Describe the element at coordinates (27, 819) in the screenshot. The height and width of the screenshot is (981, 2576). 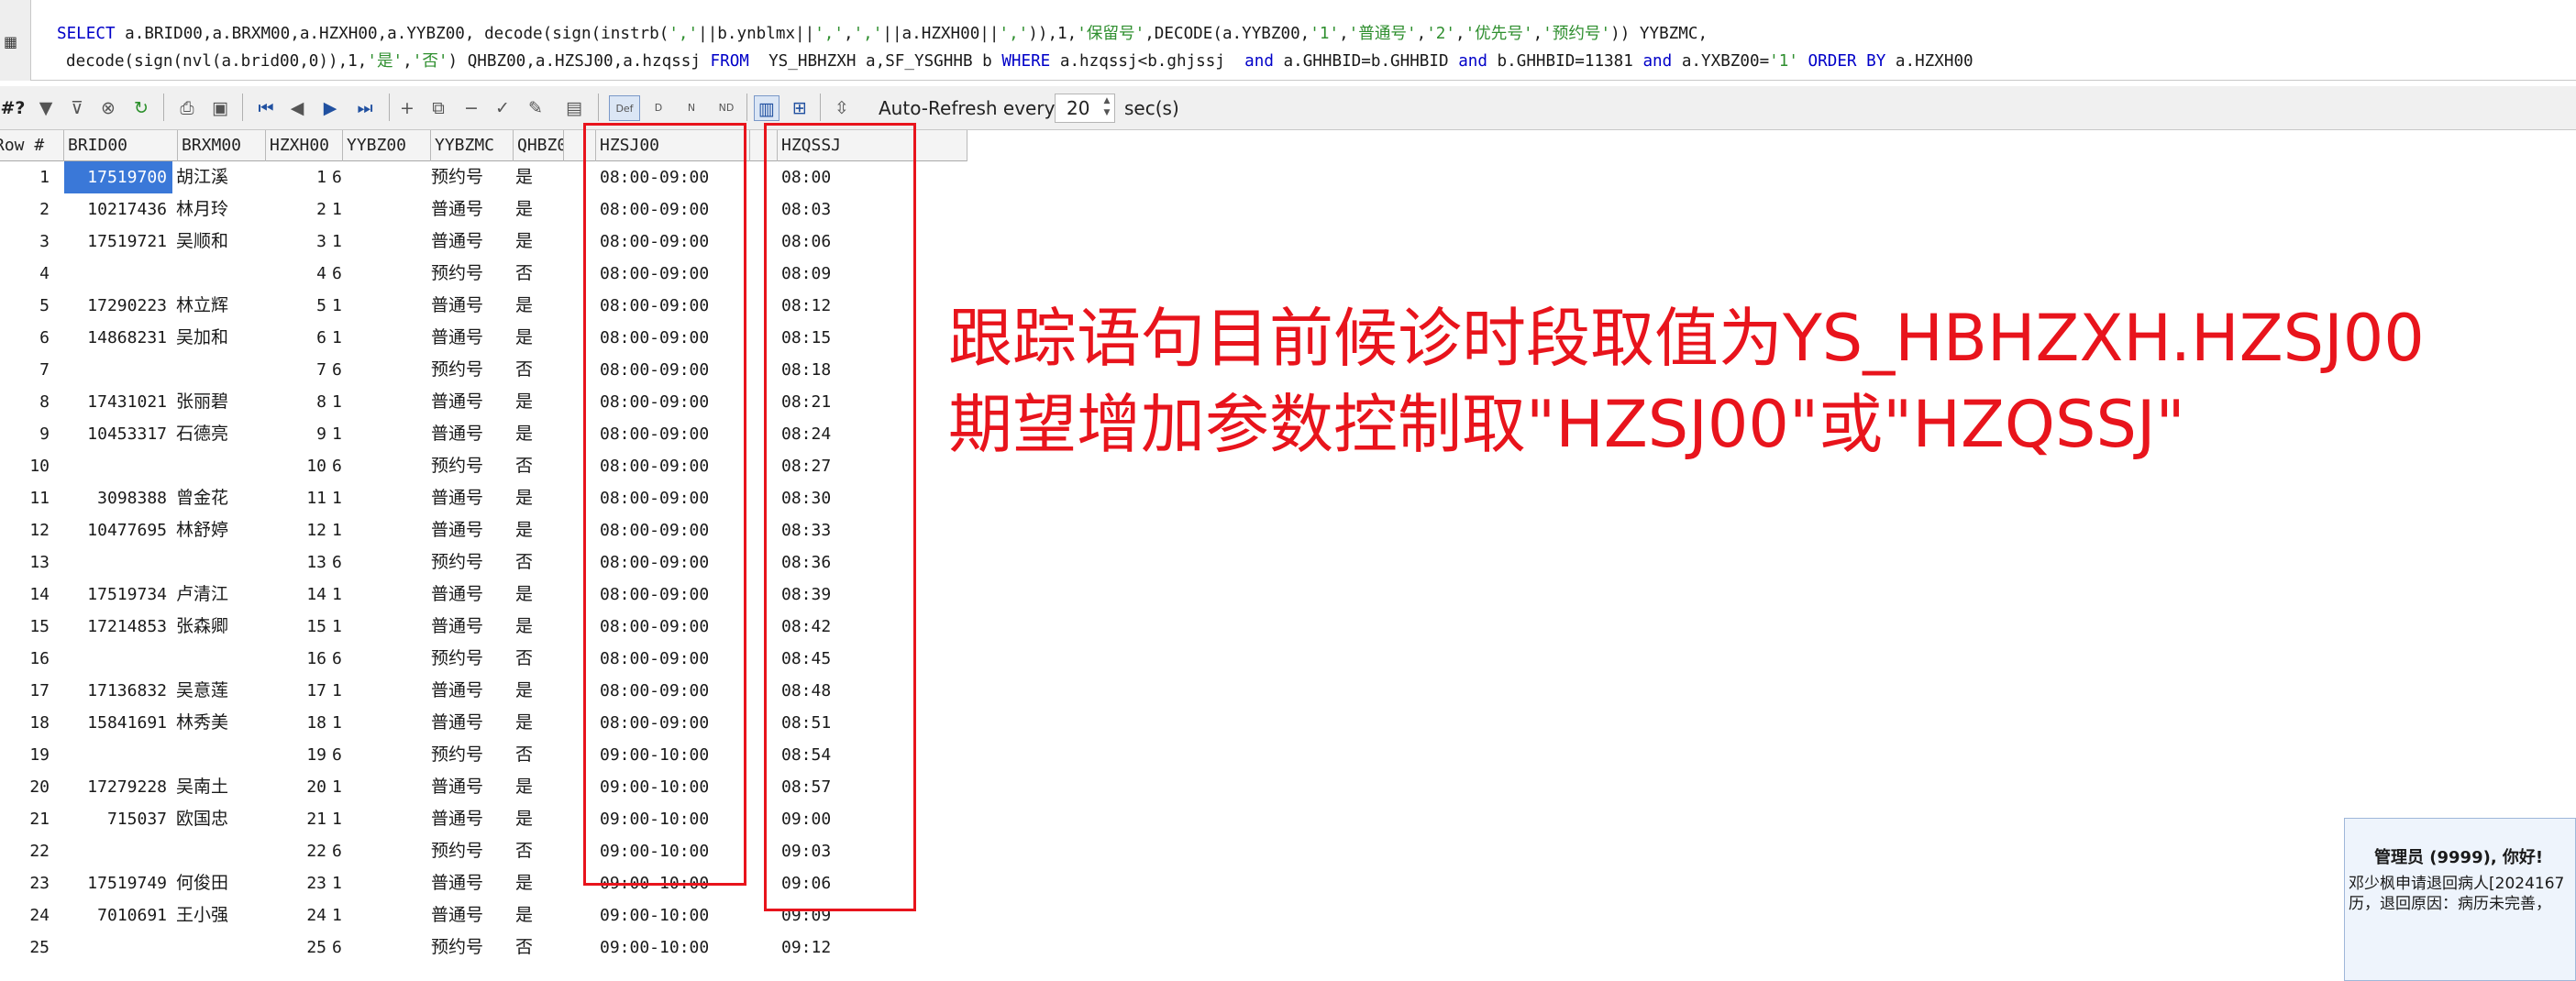
I see `row-number-cell: 21` at that location.